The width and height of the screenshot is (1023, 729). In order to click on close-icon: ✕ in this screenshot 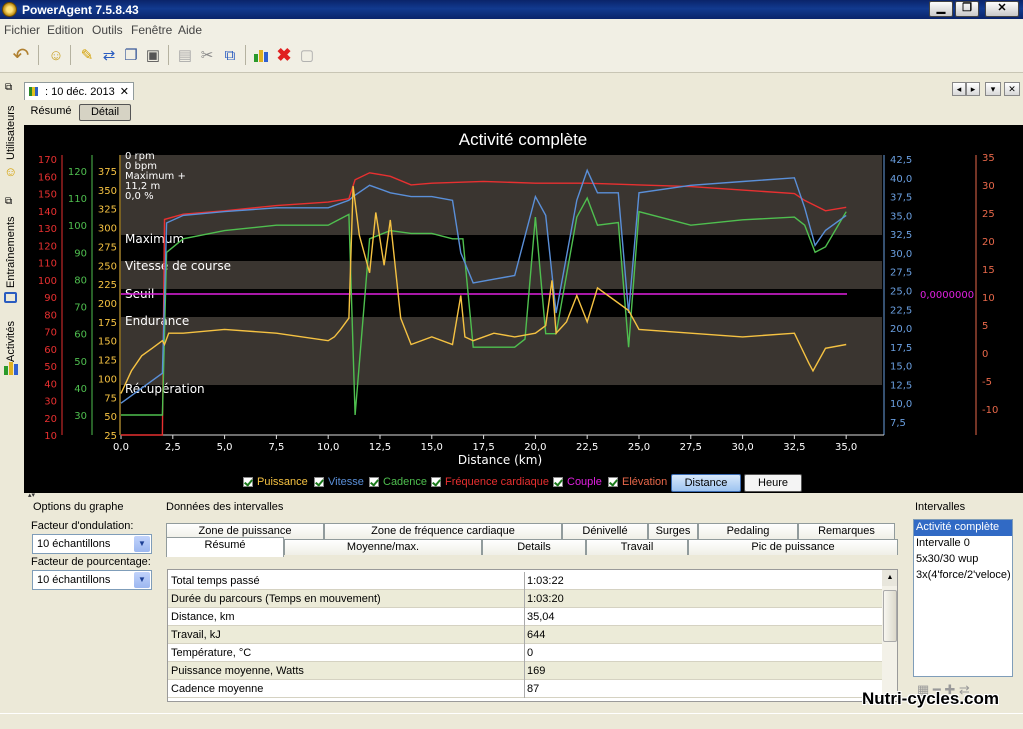, I will do `click(124, 91)`.